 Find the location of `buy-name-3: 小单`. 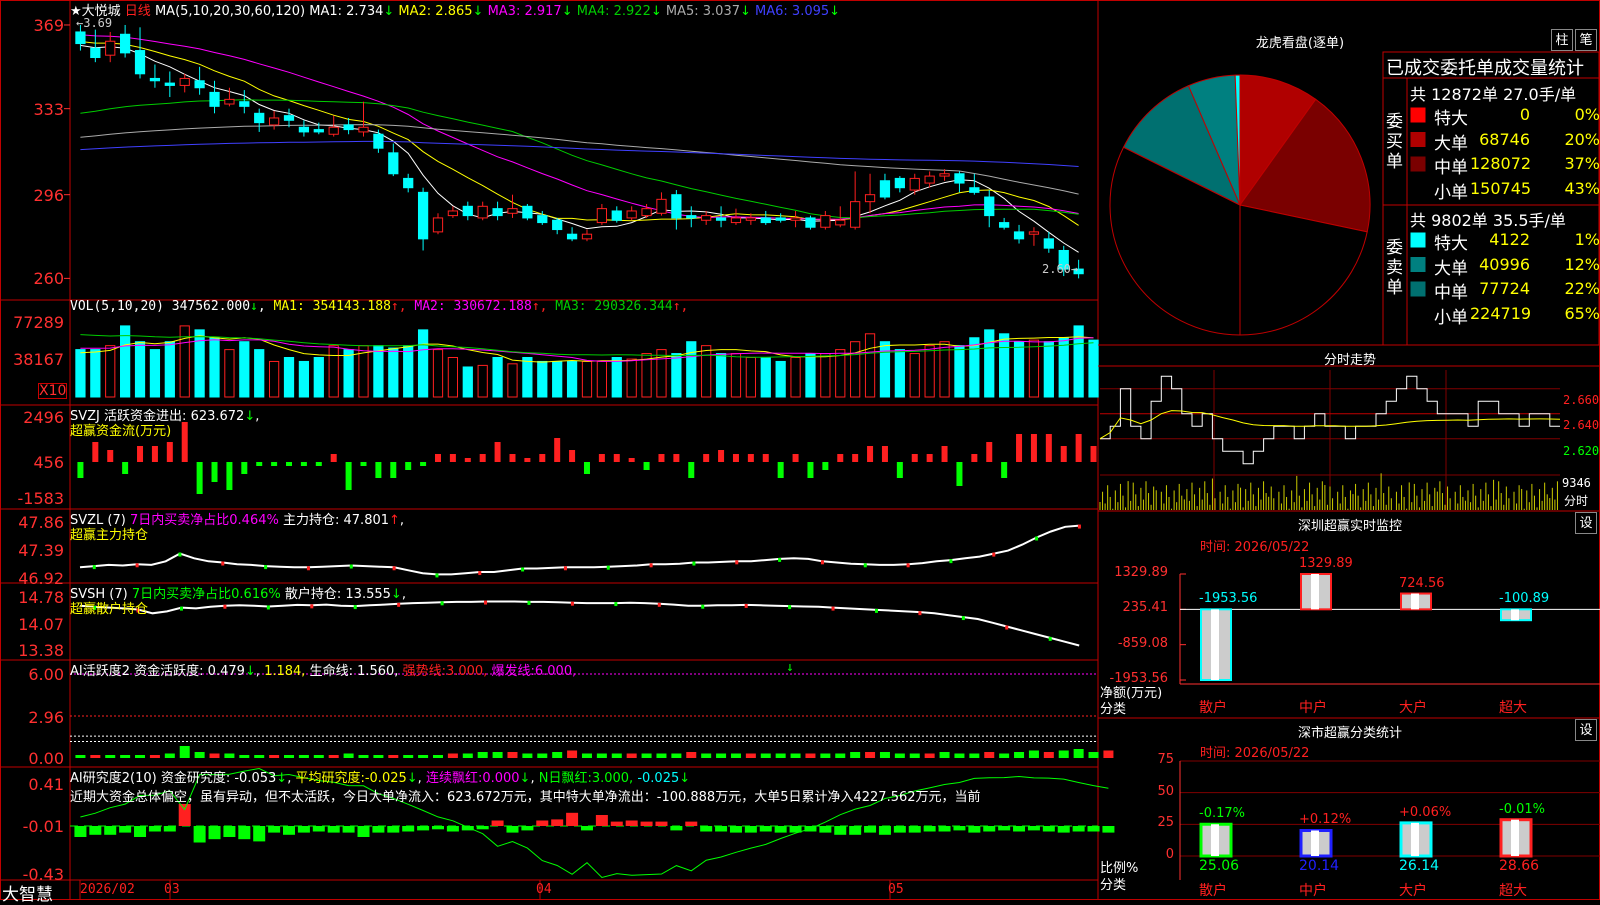

buy-name-3: 小单 is located at coordinates (1451, 192).